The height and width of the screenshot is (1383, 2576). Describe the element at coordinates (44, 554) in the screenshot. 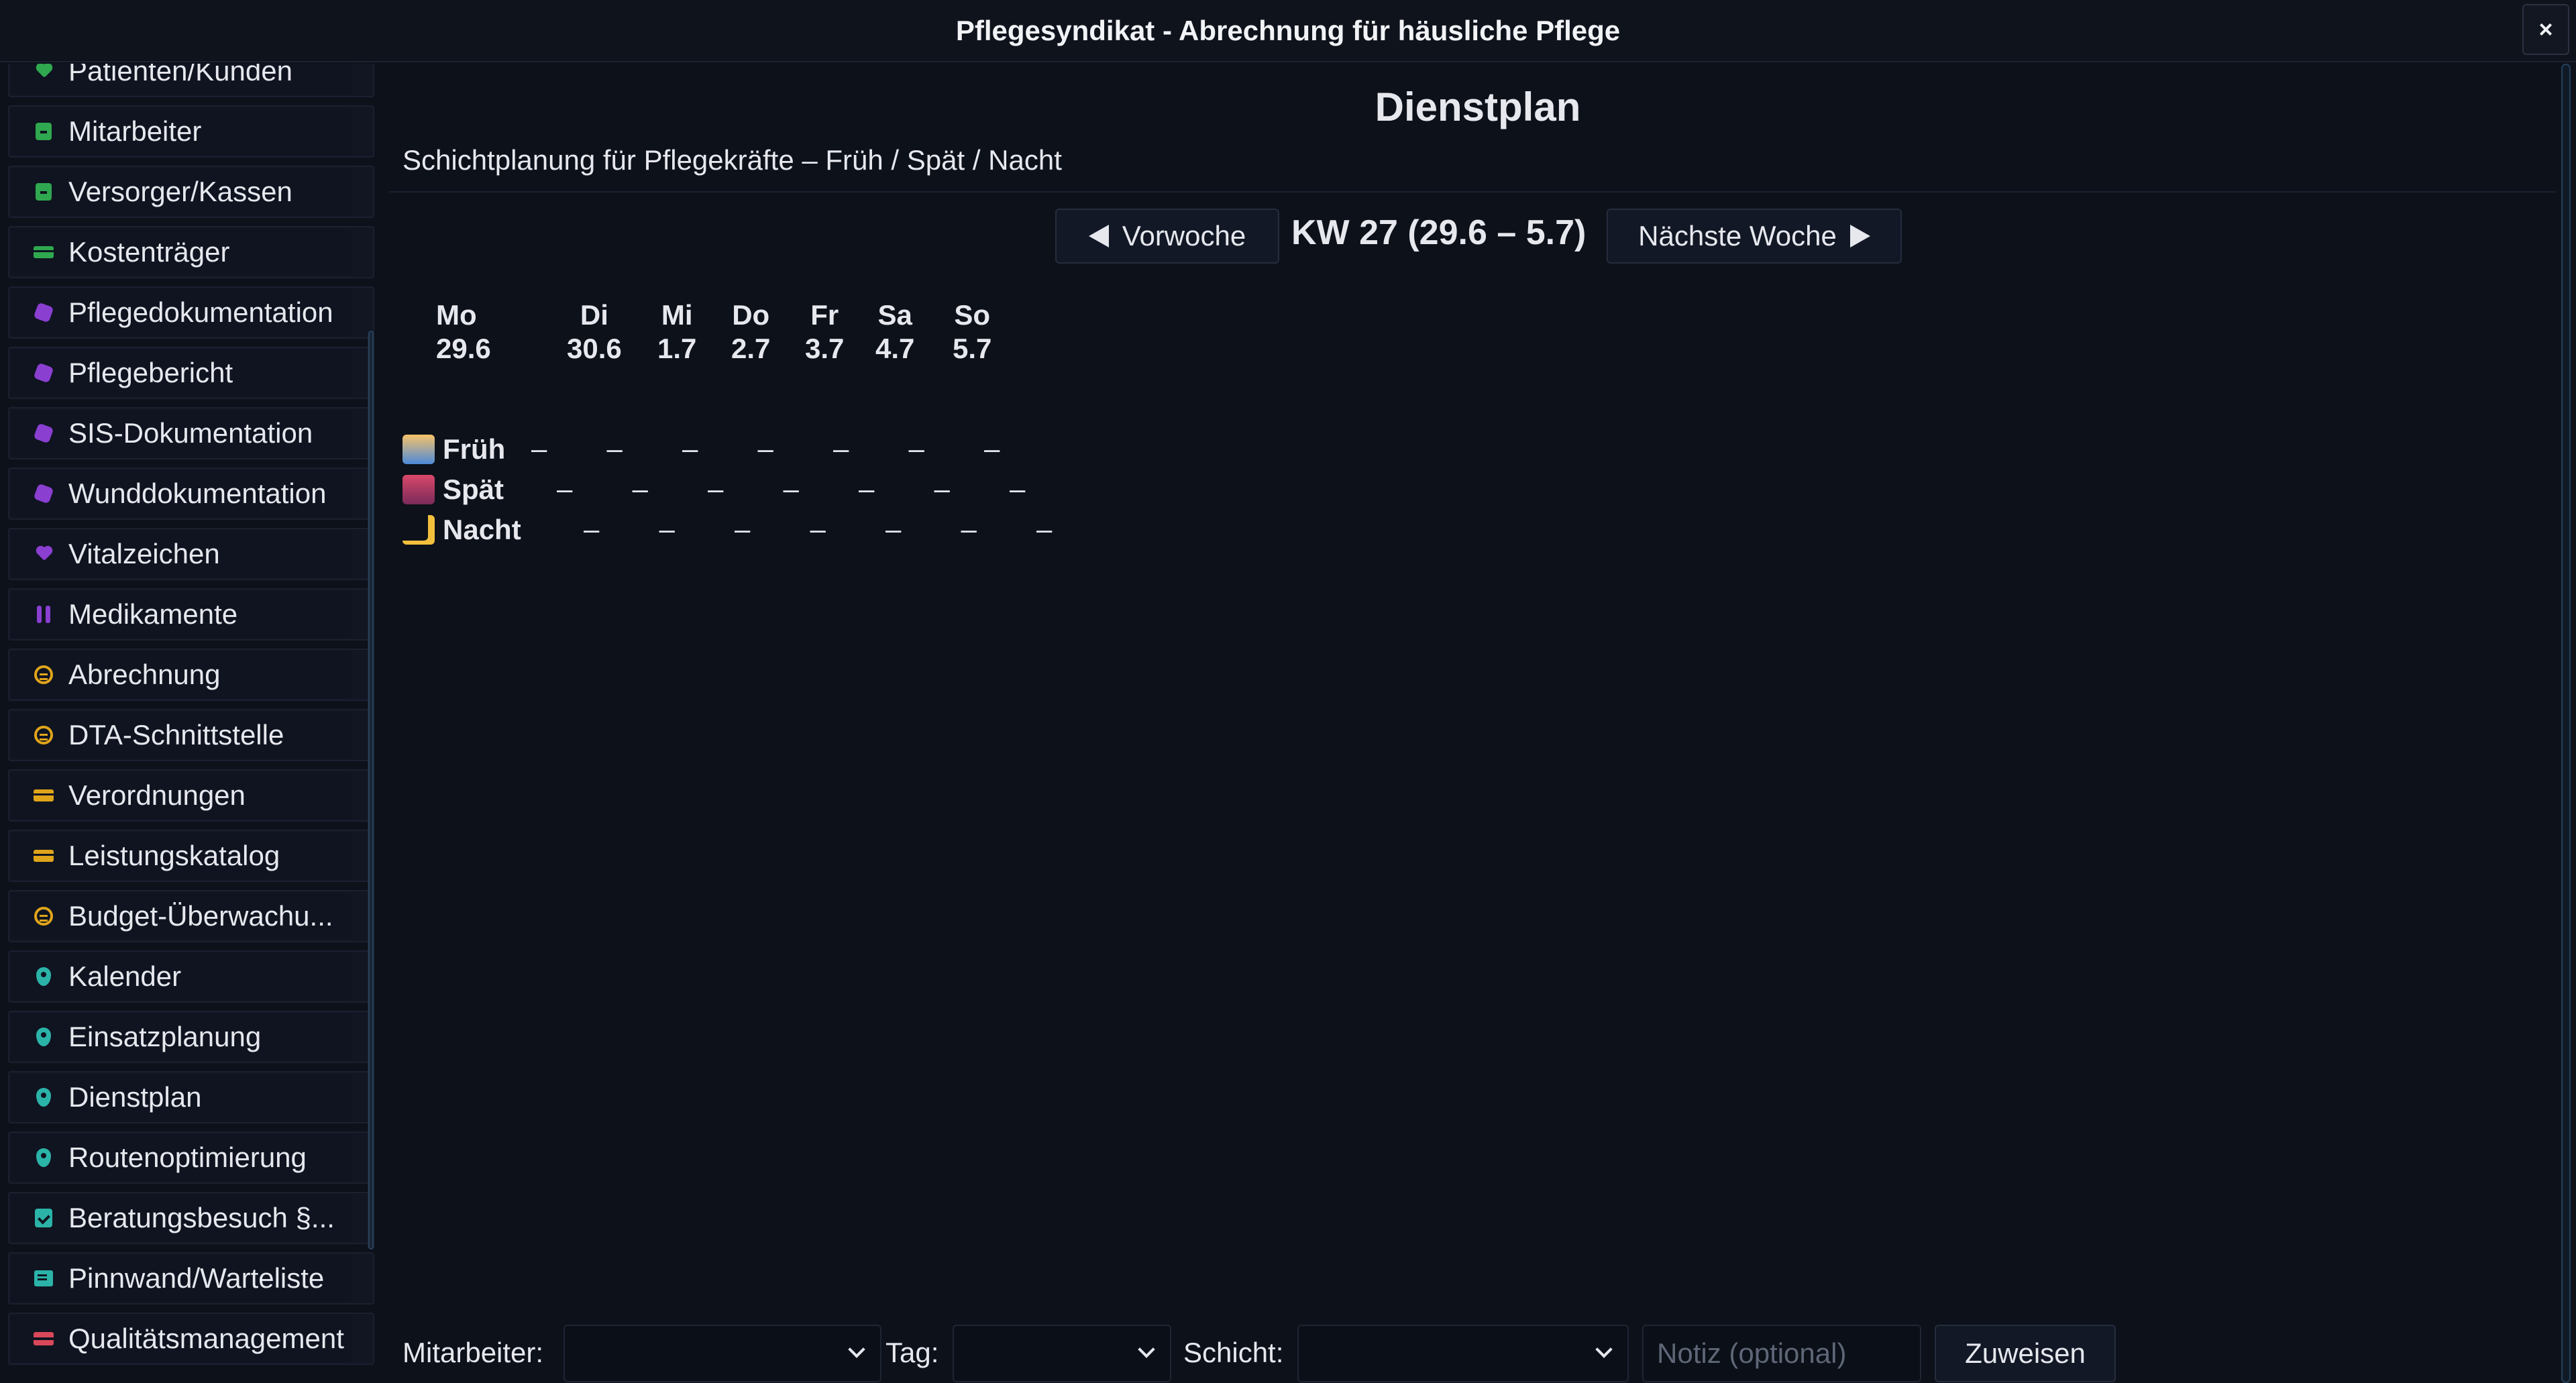

I see `heart-icon` at that location.